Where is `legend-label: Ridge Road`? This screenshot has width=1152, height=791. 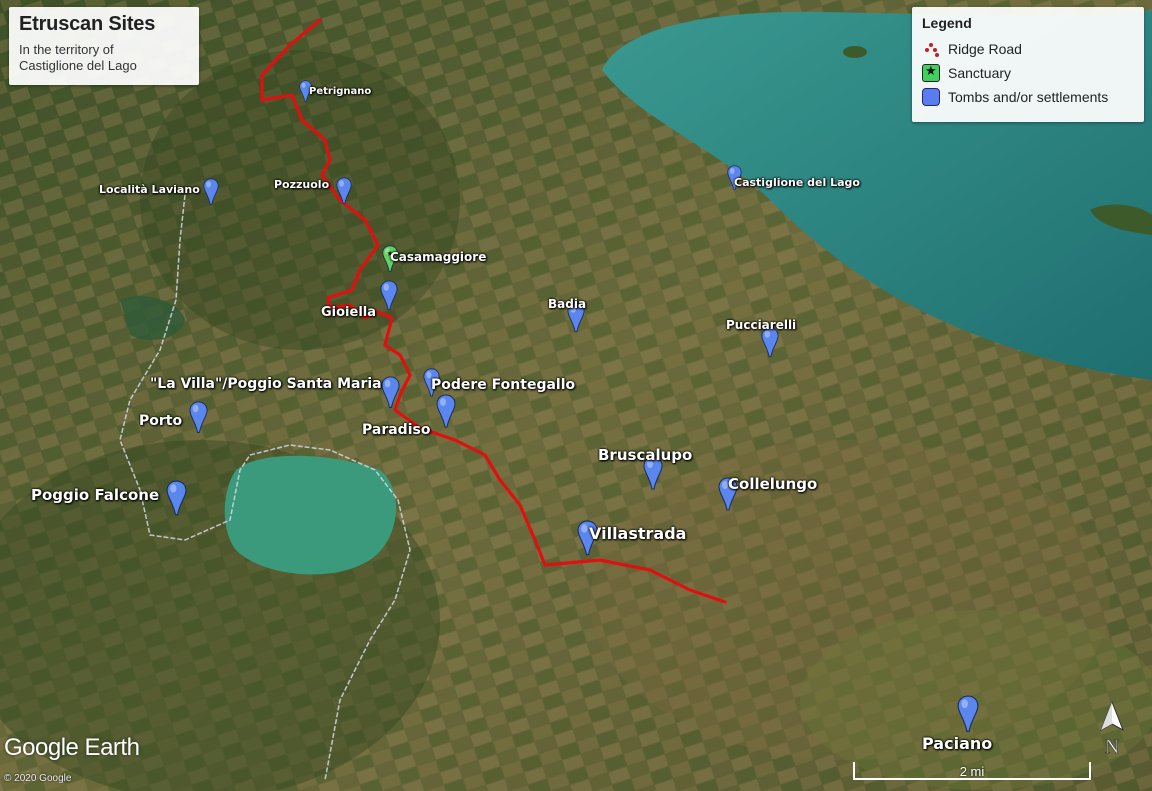 legend-label: Ridge Road is located at coordinates (985, 49).